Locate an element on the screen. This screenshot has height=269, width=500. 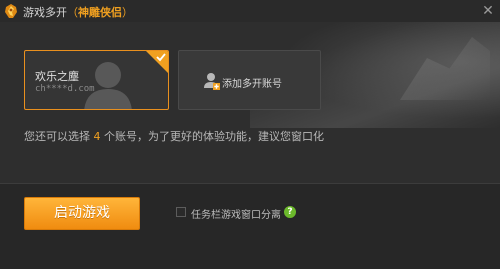
title-close-paren: ） is located at coordinates (127, 12).